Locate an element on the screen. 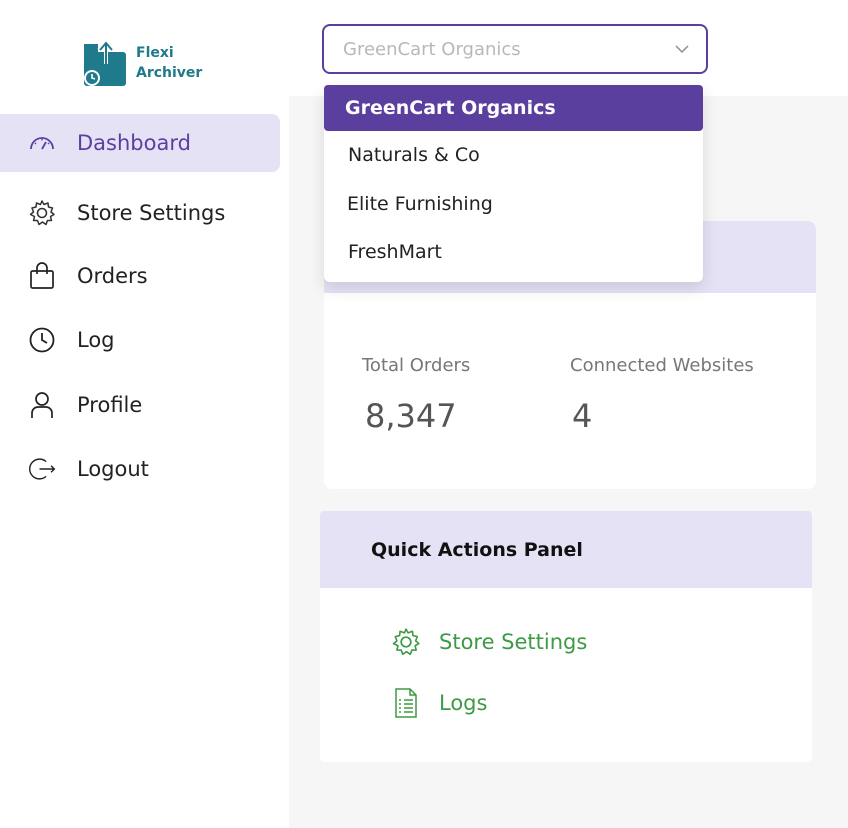 The width and height of the screenshot is (848, 828). sidebar-item-label: Profile is located at coordinates (110, 405).